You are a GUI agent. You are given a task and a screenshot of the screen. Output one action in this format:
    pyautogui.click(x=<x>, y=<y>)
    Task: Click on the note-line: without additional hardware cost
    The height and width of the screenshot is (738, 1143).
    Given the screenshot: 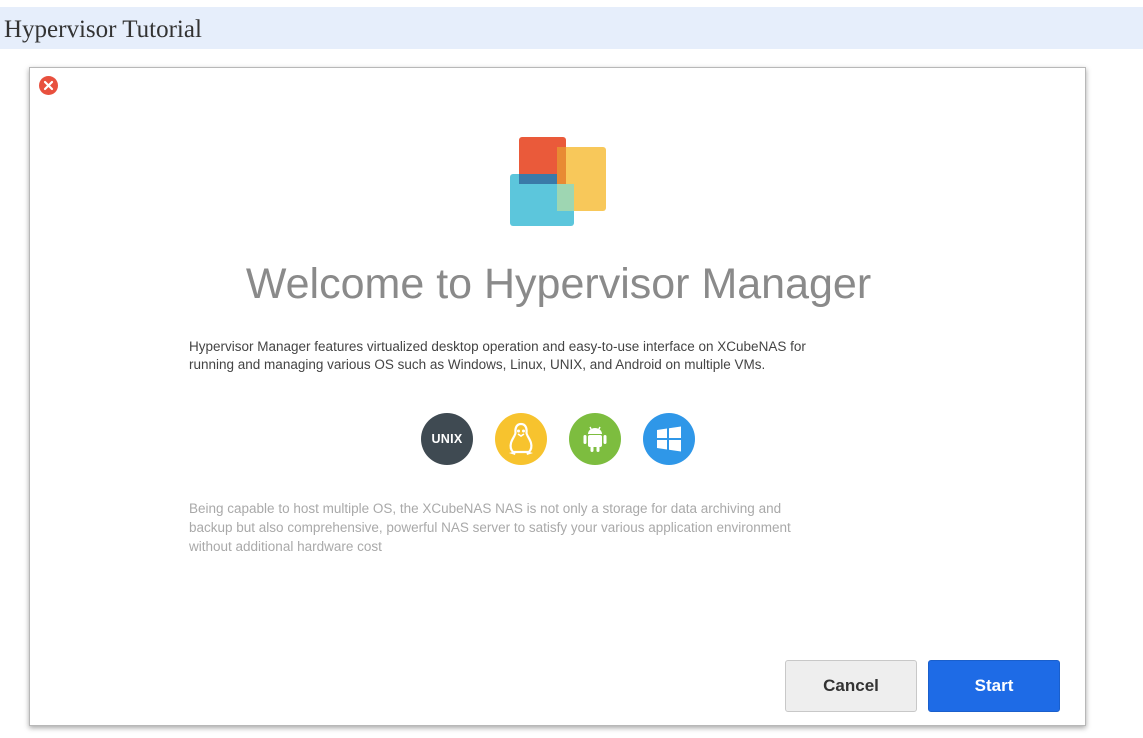 What is the action you would take?
    pyautogui.click(x=285, y=546)
    